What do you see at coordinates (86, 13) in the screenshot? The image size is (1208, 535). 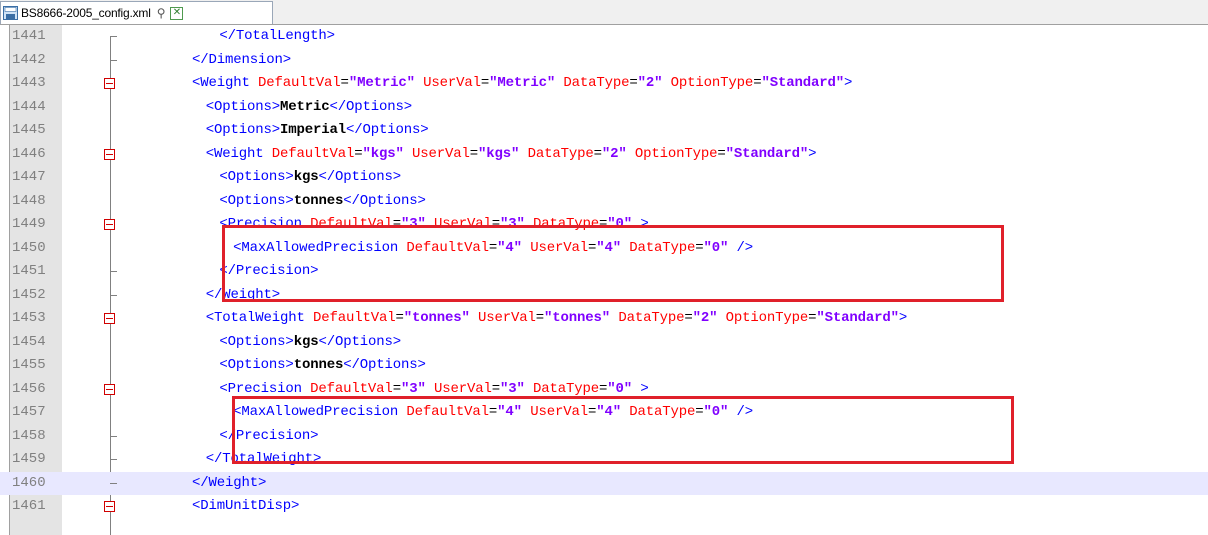 I see `tab-filename: BS8666-2005_config.xml` at bounding box center [86, 13].